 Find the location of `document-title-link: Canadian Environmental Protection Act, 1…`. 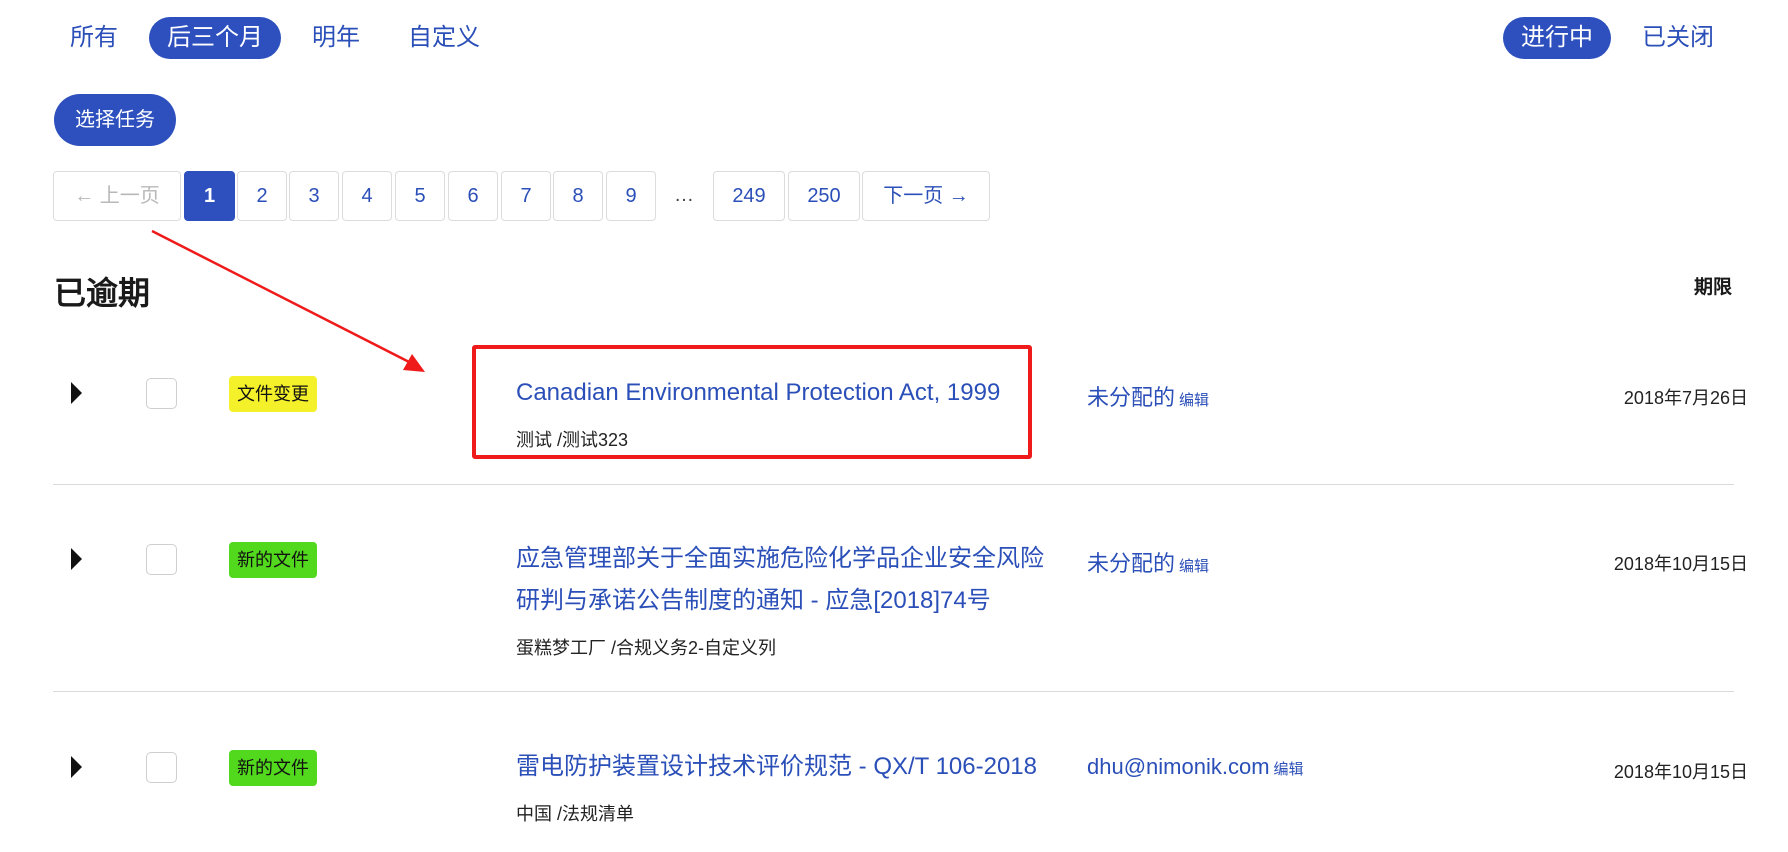

document-title-link: Canadian Environmental Protection Act, 1… is located at coordinates (758, 393).